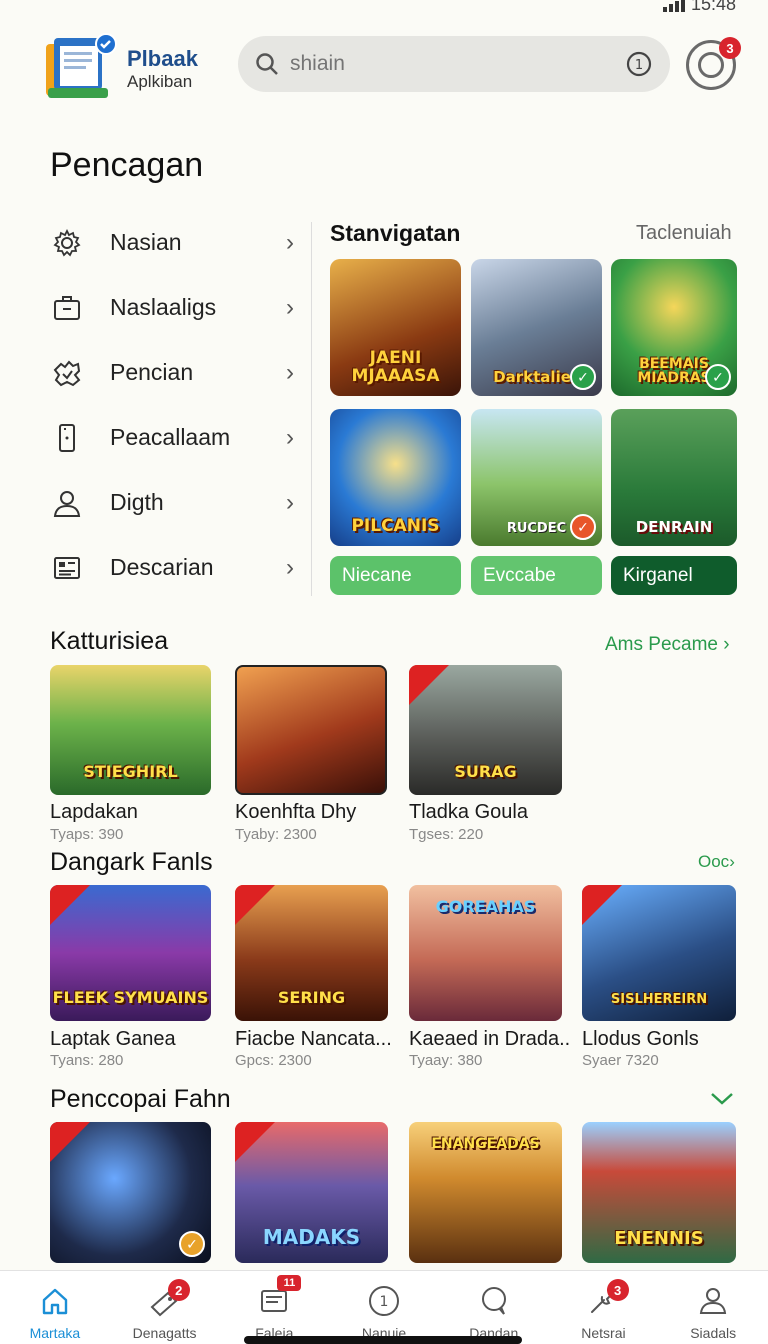  I want to click on menu-item-1: Naslaaligs ›, so click(171, 307).